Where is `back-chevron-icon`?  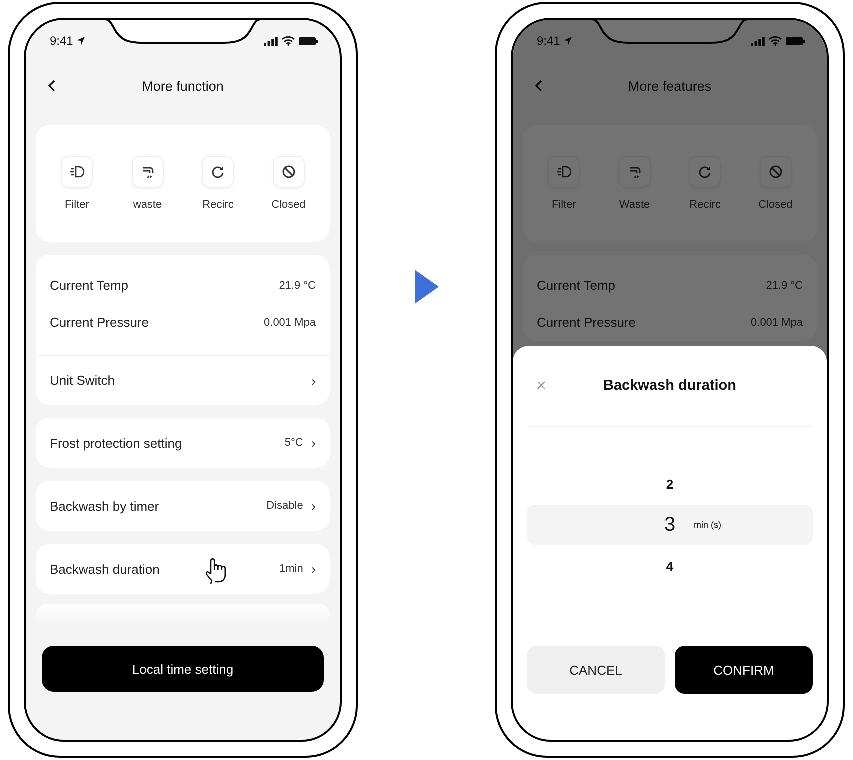
back-chevron-icon is located at coordinates (52, 86).